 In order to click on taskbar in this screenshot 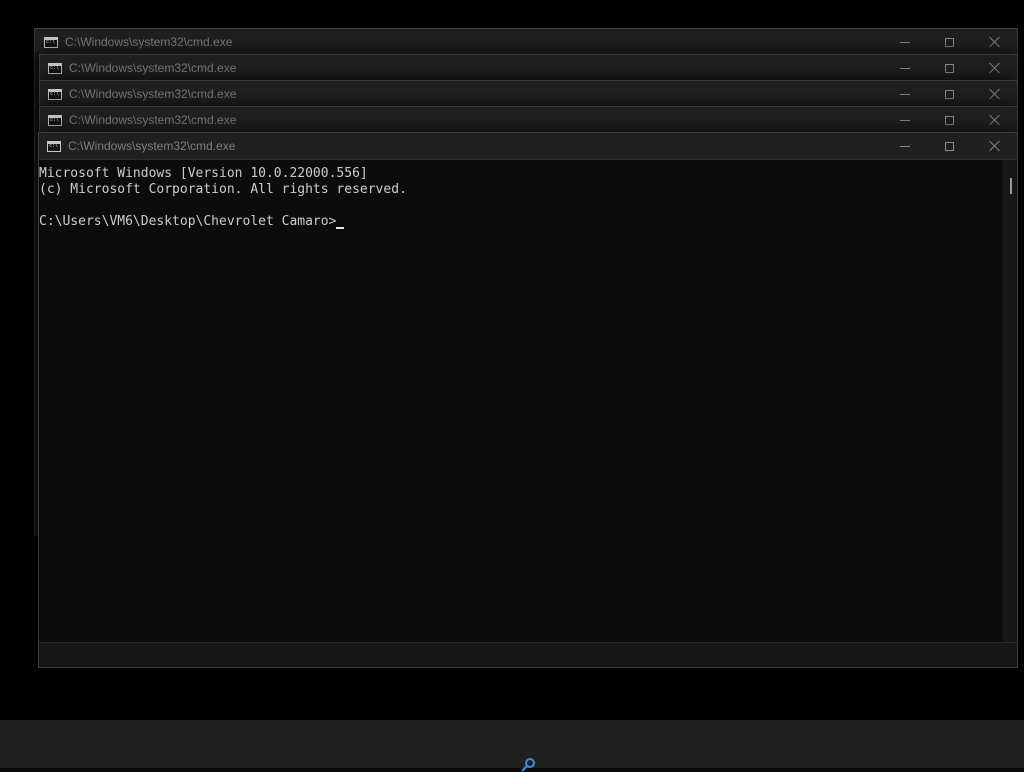, I will do `click(512, 744)`.